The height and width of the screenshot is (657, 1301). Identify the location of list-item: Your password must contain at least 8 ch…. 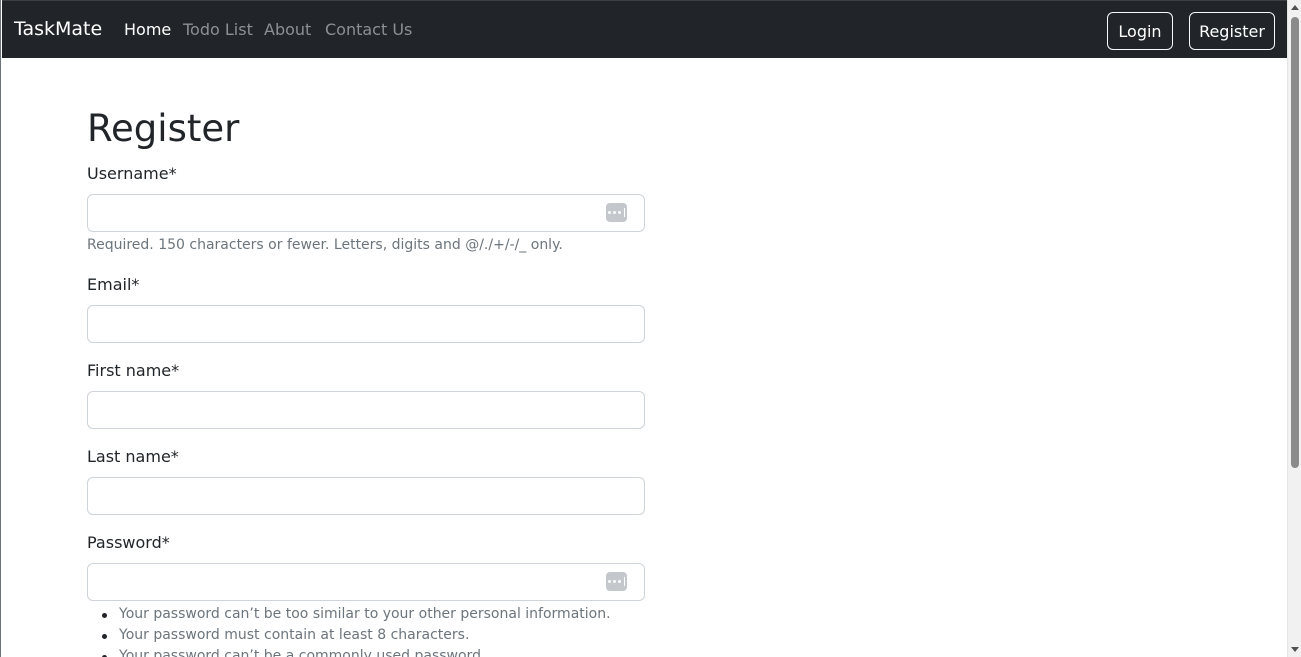
(356, 636).